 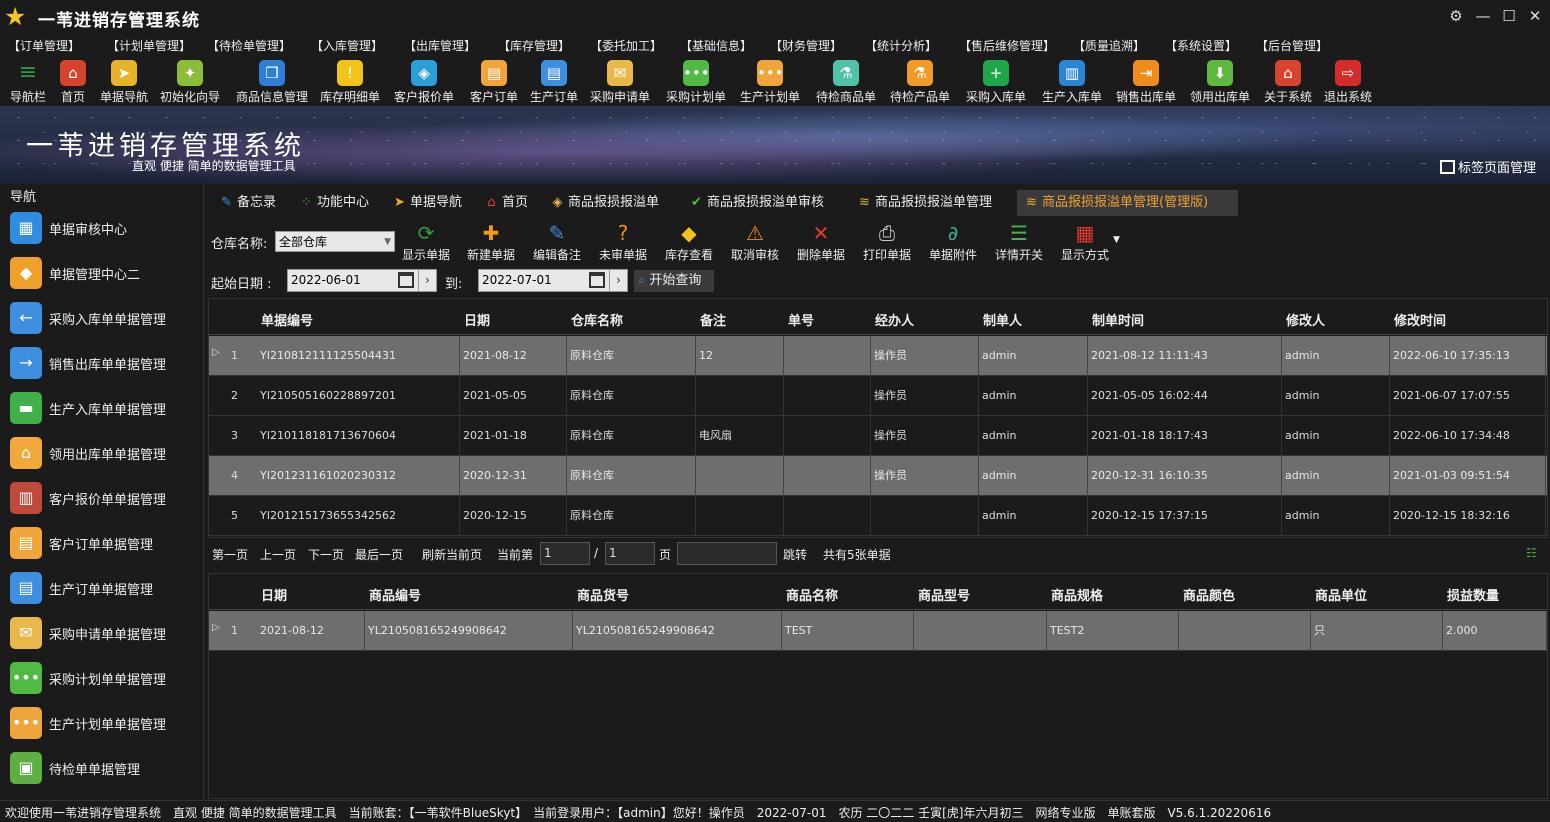 What do you see at coordinates (1185, 356) in the screenshot?
I see `table-cell: 2021-08-12 11:11:43` at bounding box center [1185, 356].